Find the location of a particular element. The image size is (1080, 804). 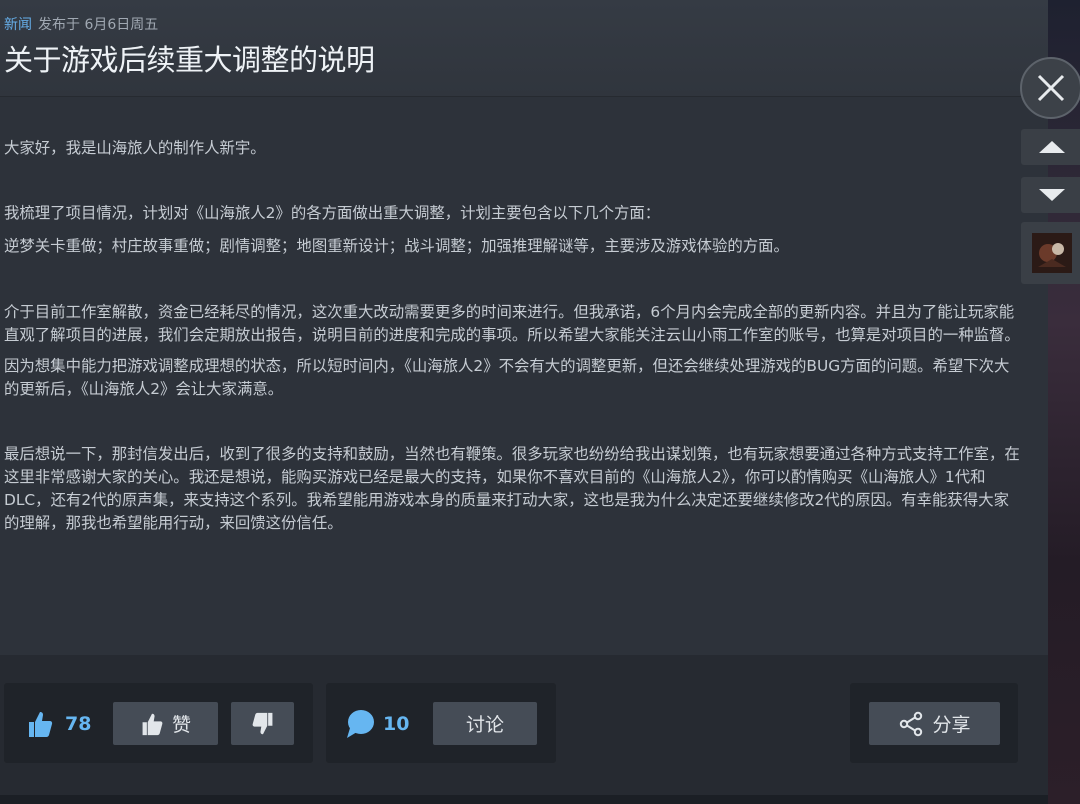

thumbs-down-icon is located at coordinates (262, 723).